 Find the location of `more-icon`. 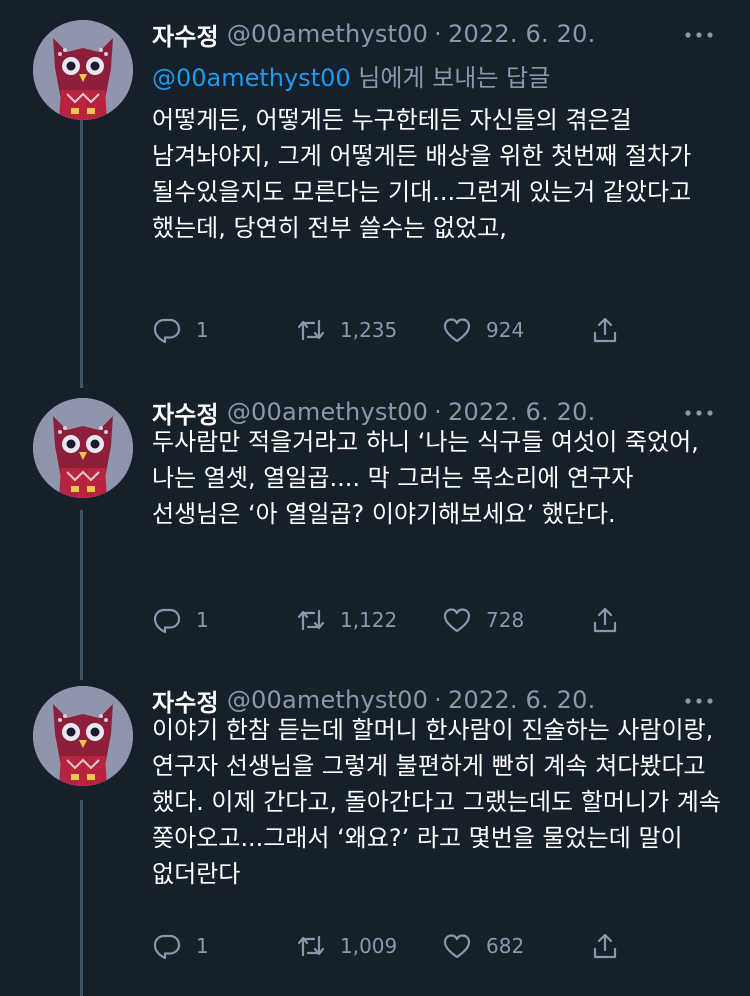

more-icon is located at coordinates (699, 35).